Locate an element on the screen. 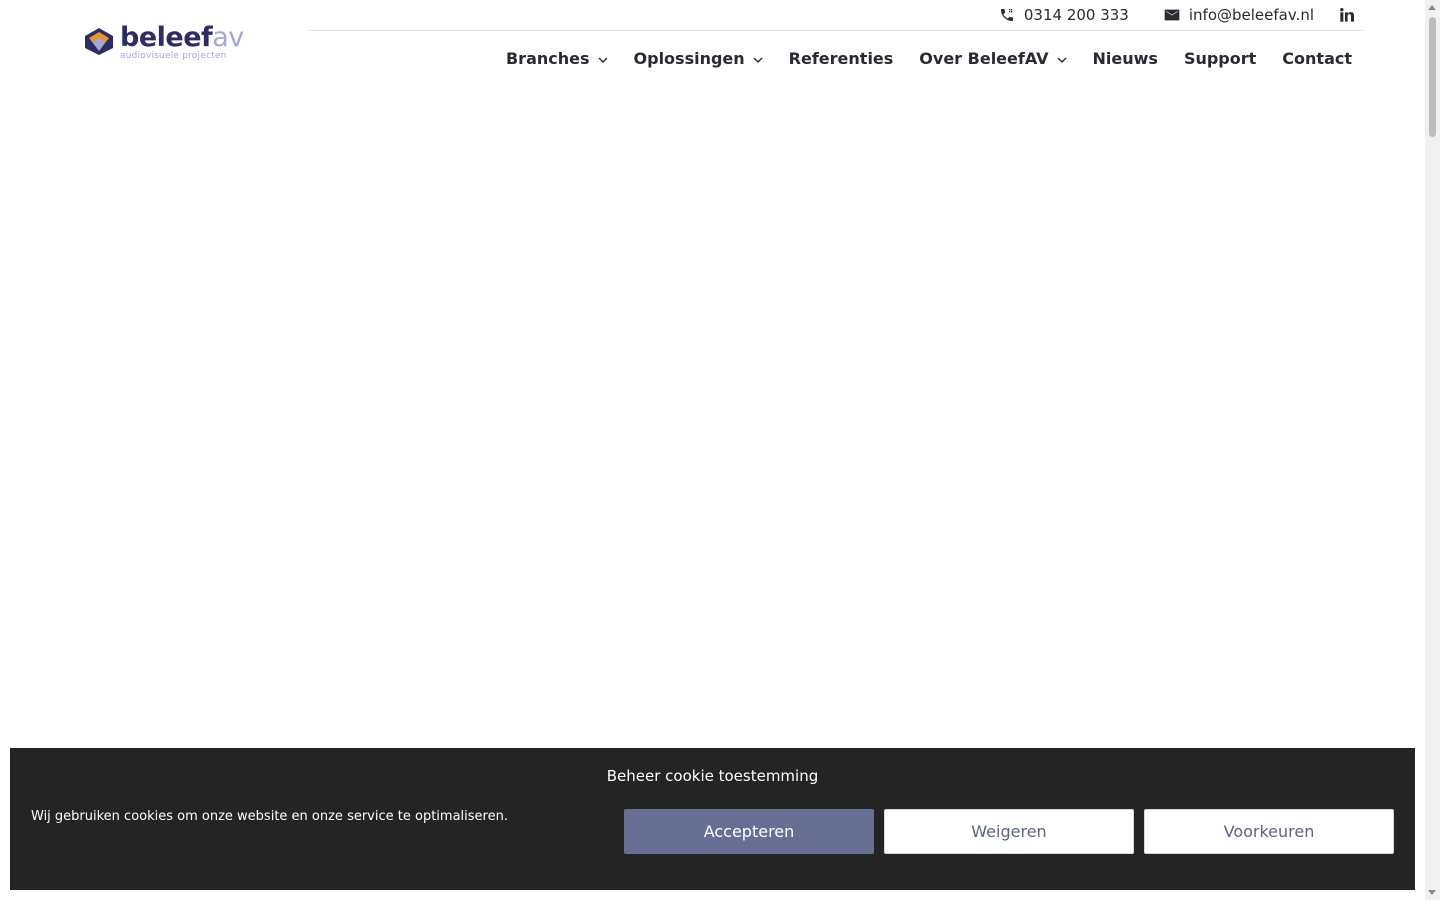 This screenshot has height=900, width=1440. nav-item-referenties: Referenties is located at coordinates (841, 58).